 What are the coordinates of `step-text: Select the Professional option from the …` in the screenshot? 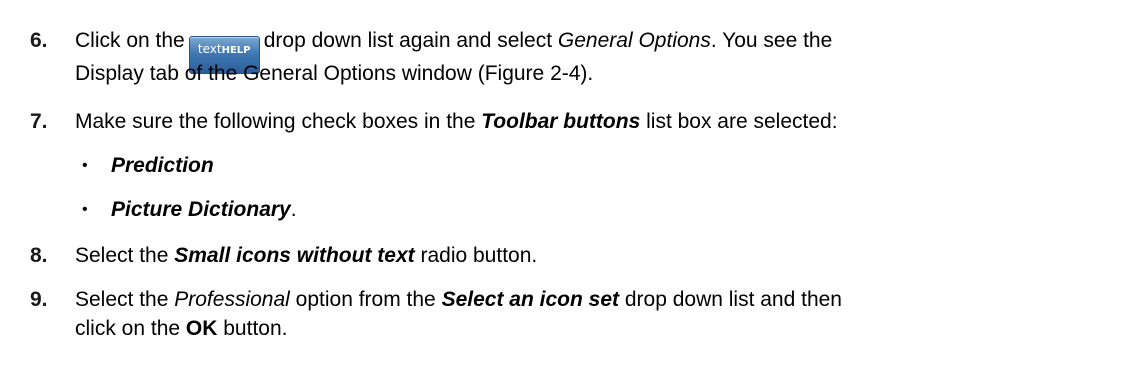 It's located at (458, 299).